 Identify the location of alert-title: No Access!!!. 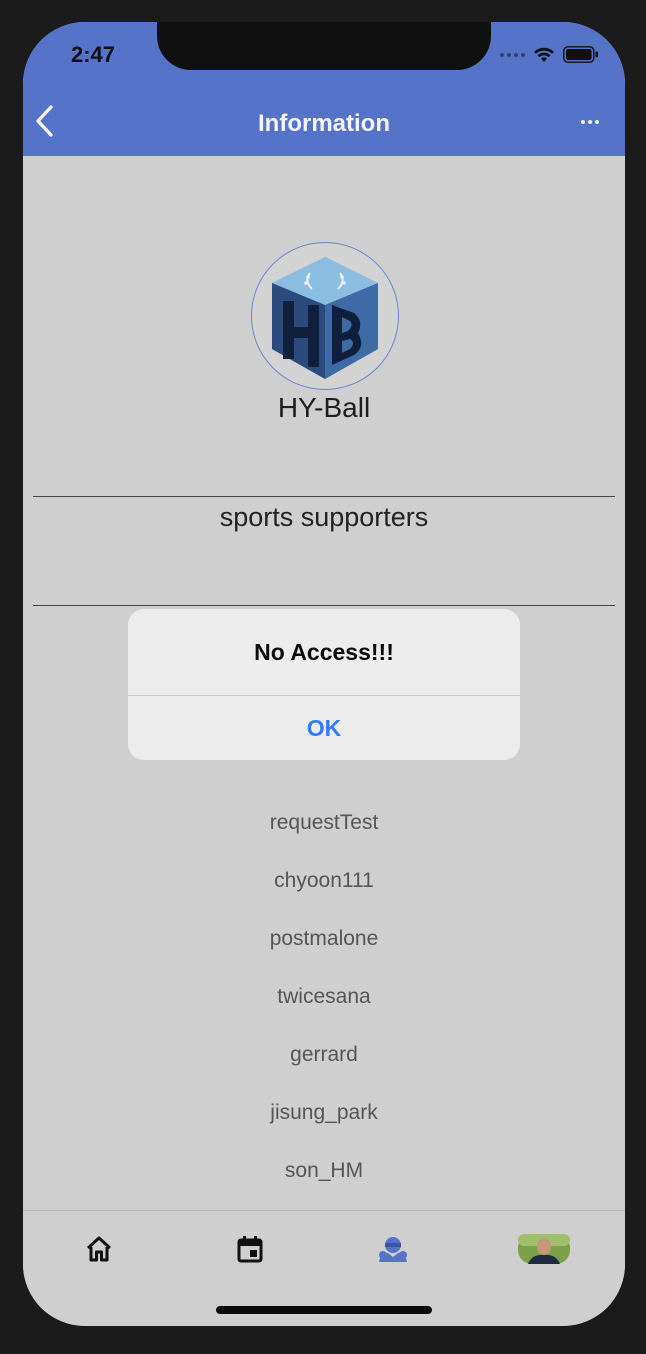
(324, 652).